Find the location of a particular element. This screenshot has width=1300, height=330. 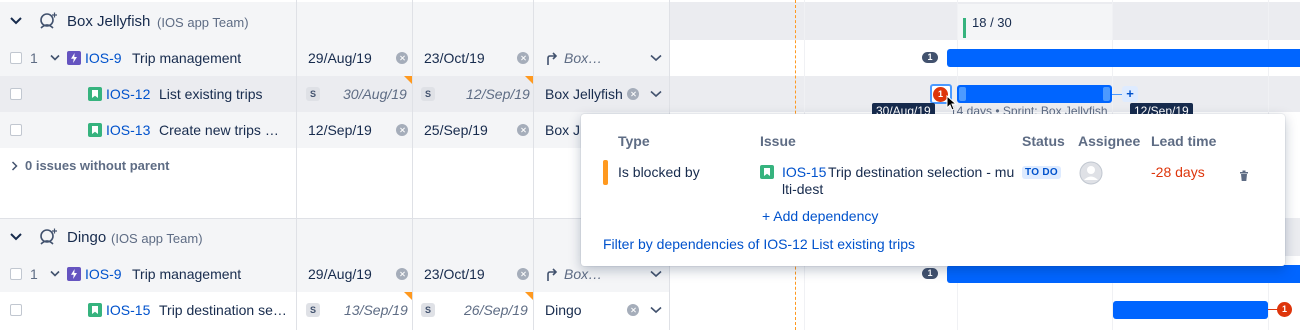

trash-icon is located at coordinates (1244, 176).